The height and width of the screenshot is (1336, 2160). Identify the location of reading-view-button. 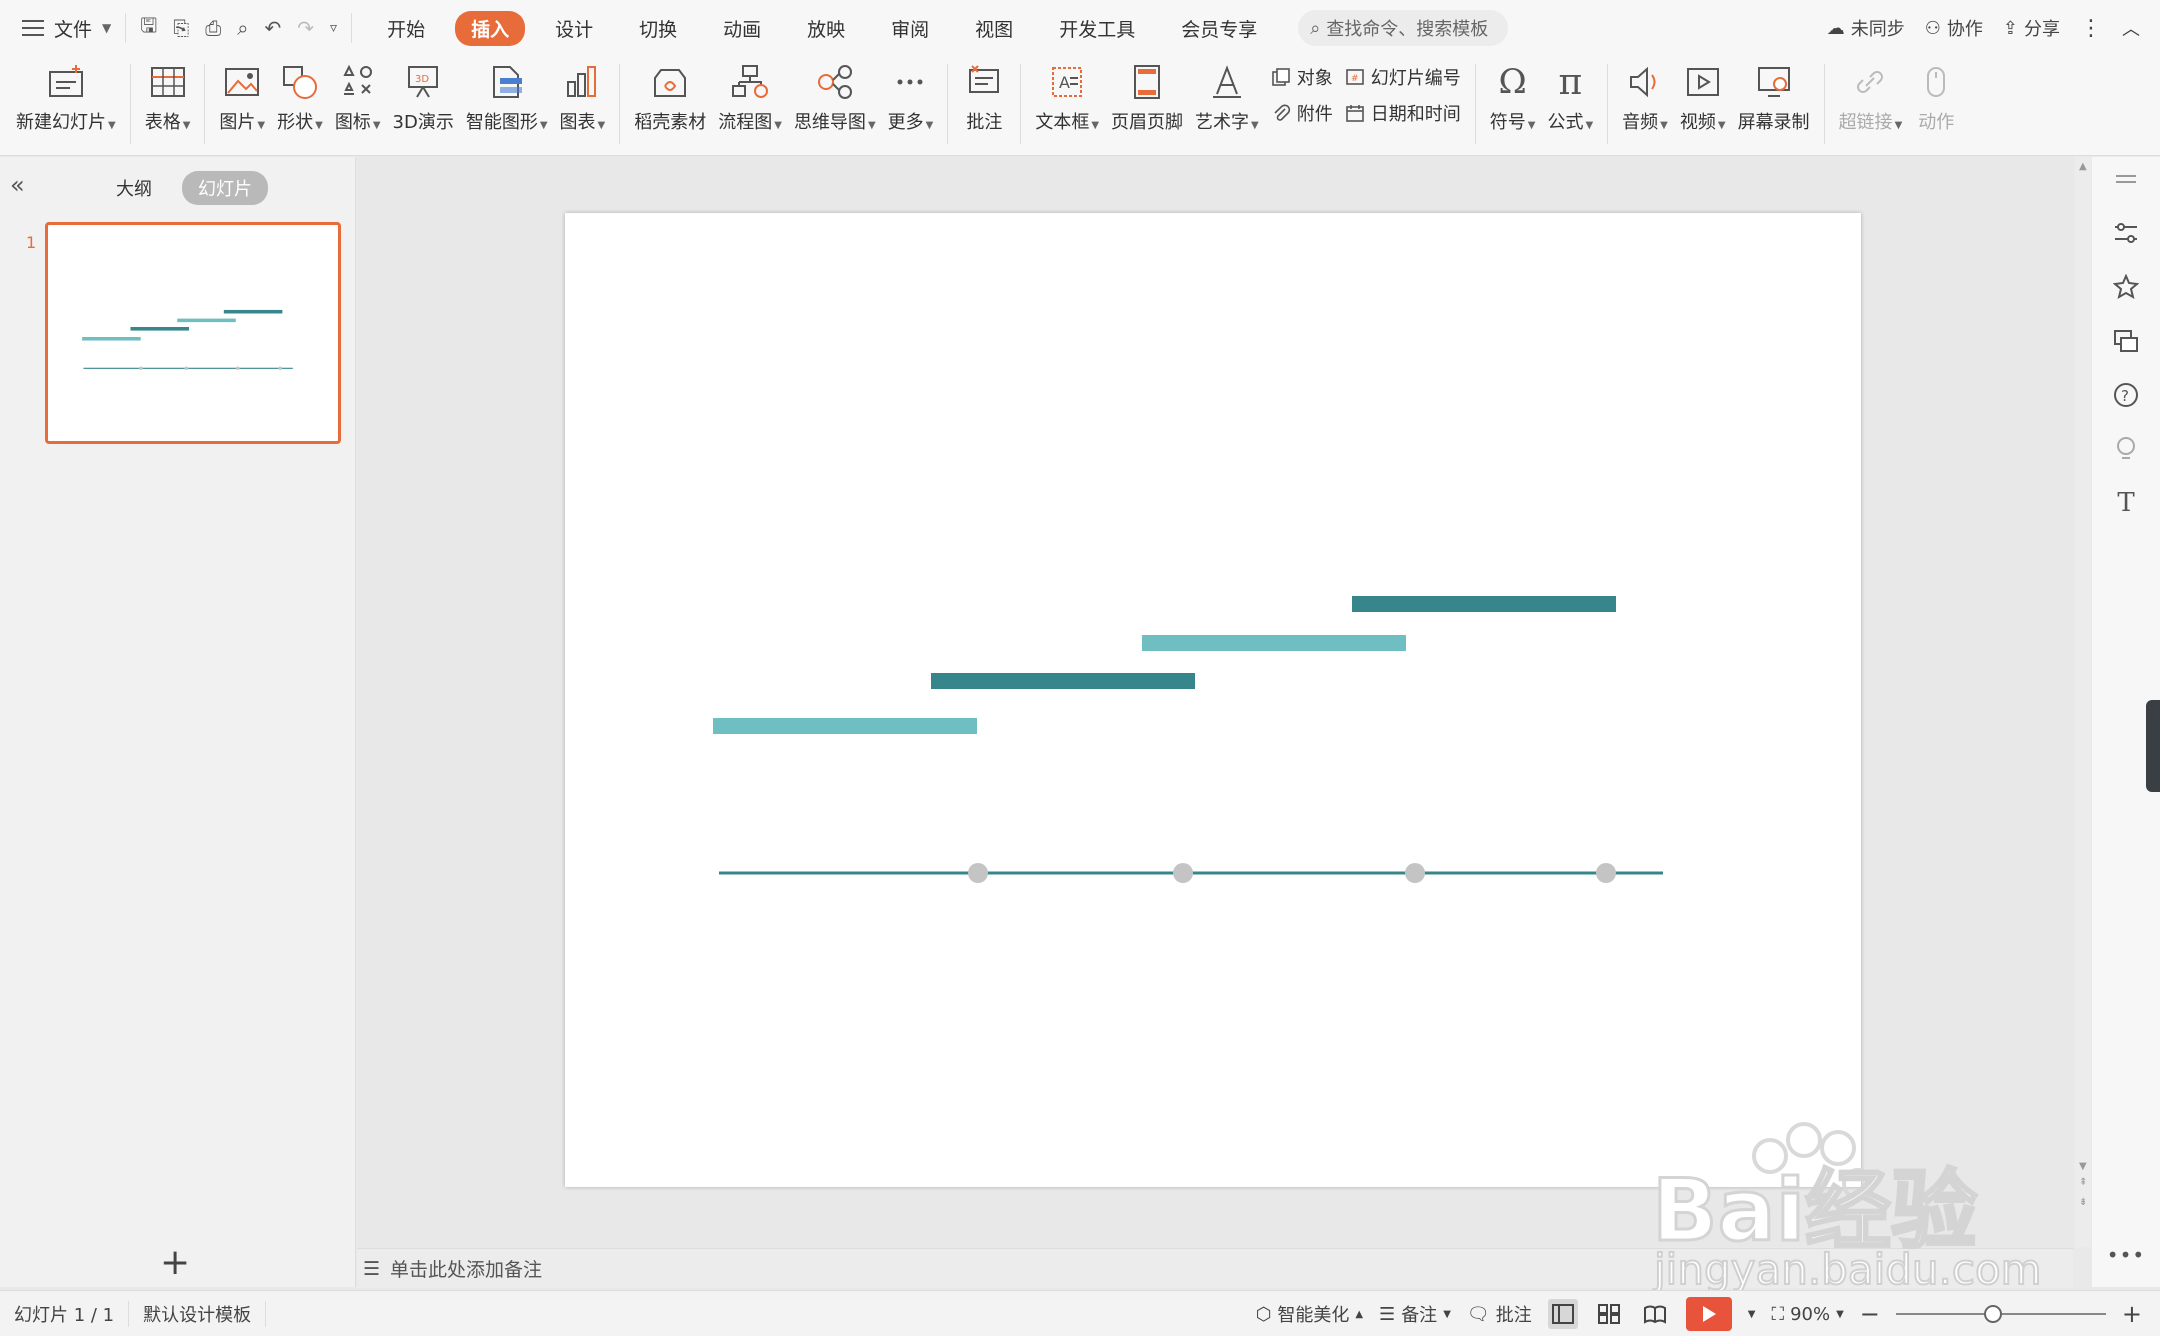
(1655, 1314).